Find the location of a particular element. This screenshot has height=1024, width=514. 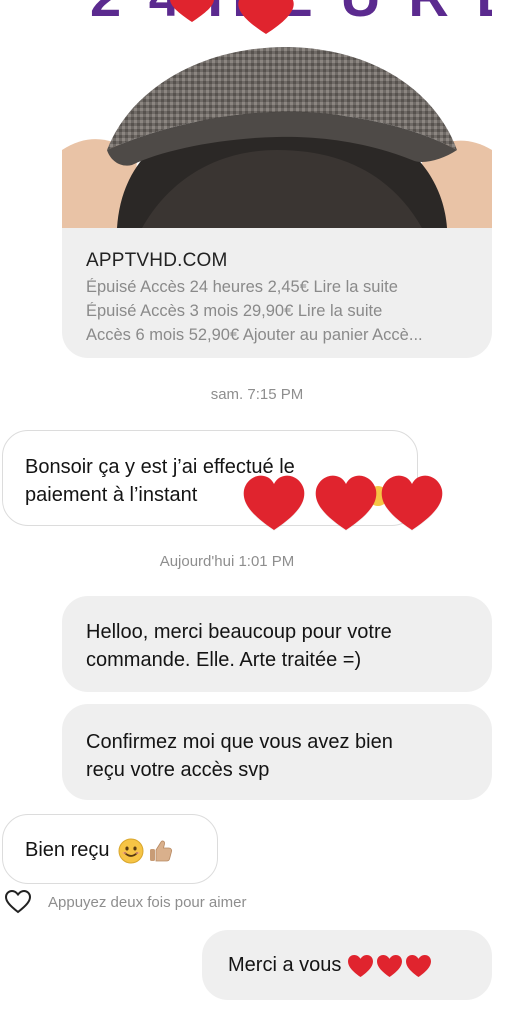

link-preview-domain: APPTVHD.COM is located at coordinates (157, 260).